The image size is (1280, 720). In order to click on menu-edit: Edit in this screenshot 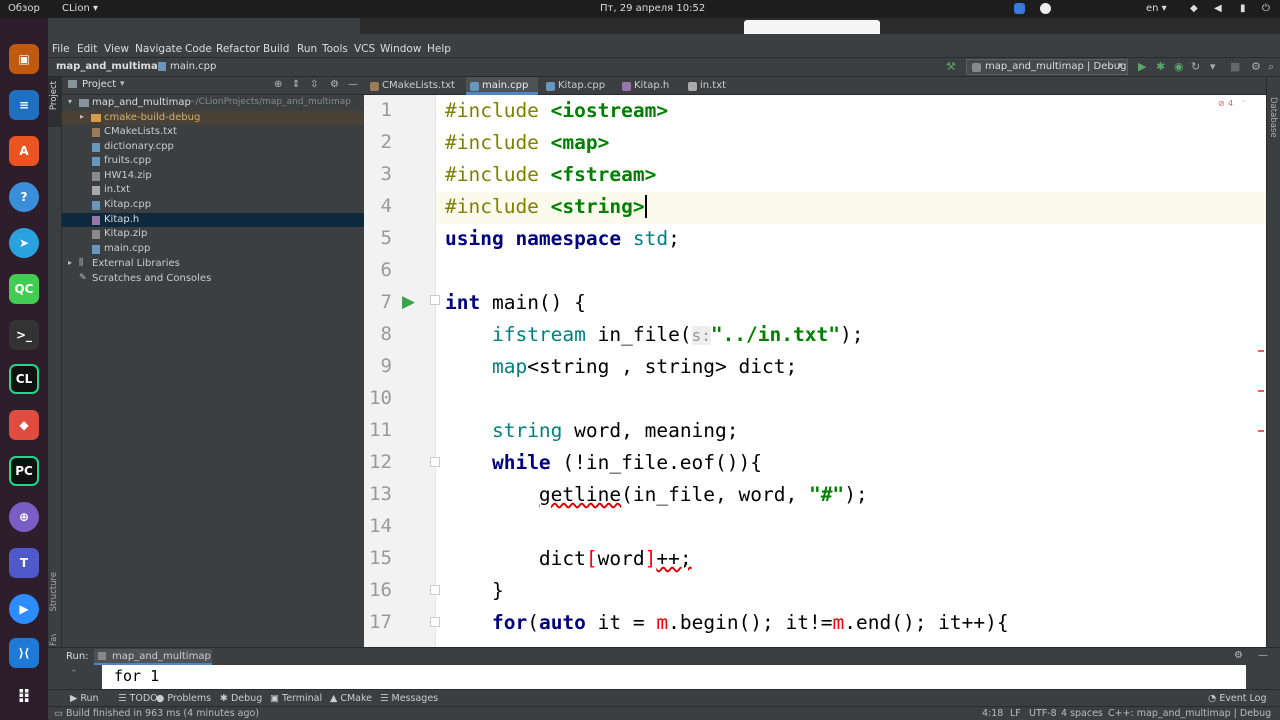, I will do `click(87, 49)`.